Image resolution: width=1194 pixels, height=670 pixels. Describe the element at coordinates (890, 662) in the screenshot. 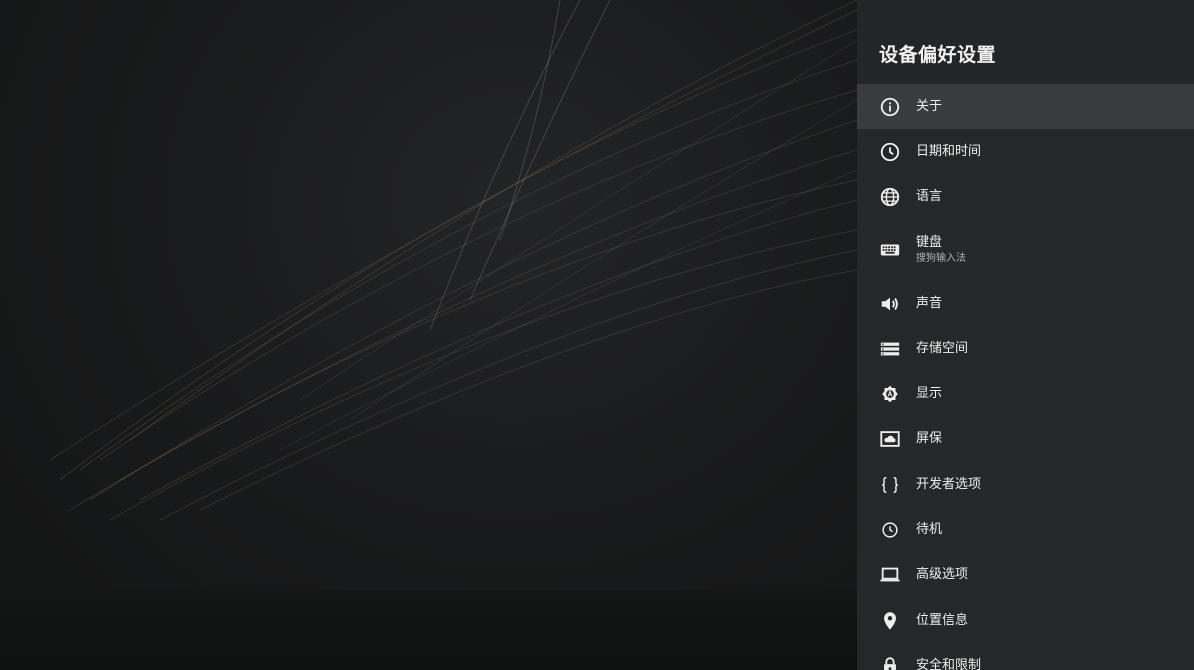

I see `lock-icon` at that location.